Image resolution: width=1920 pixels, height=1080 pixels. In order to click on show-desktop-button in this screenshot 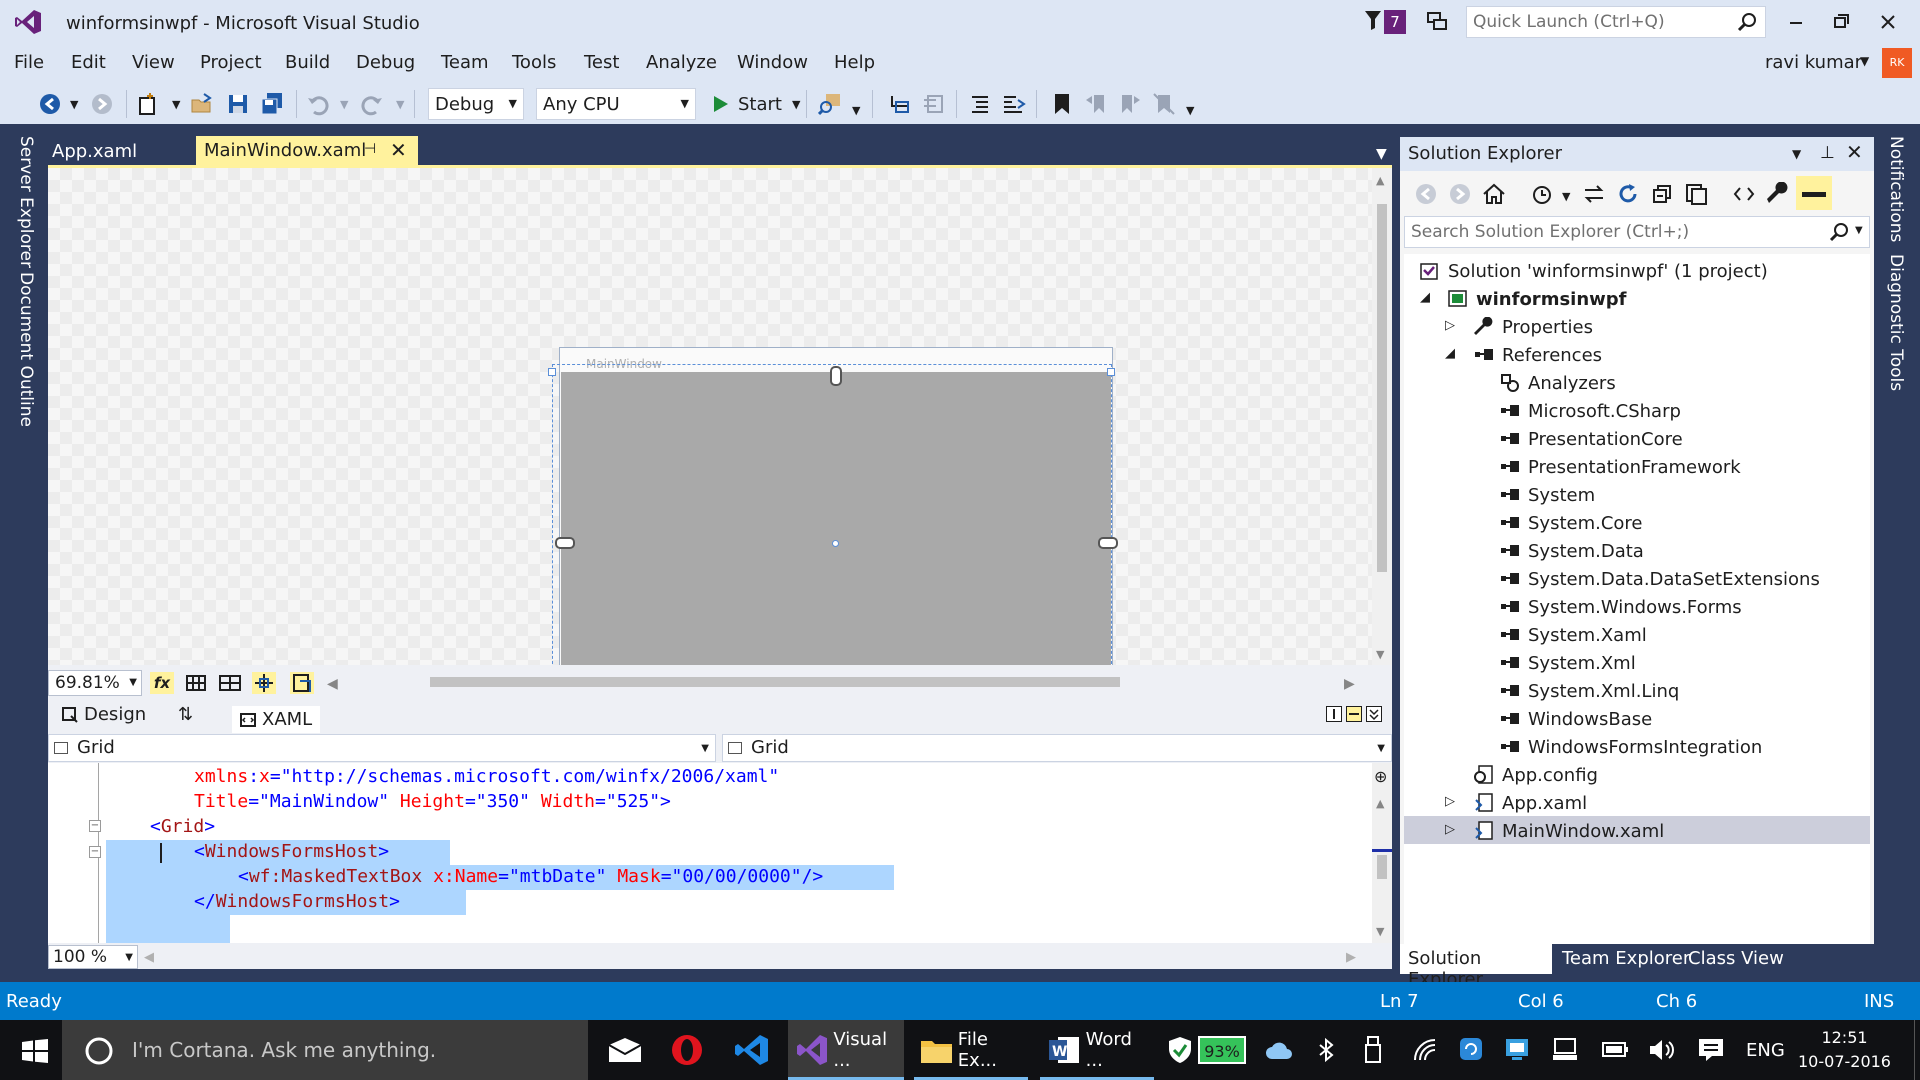, I will do `click(1917, 1050)`.